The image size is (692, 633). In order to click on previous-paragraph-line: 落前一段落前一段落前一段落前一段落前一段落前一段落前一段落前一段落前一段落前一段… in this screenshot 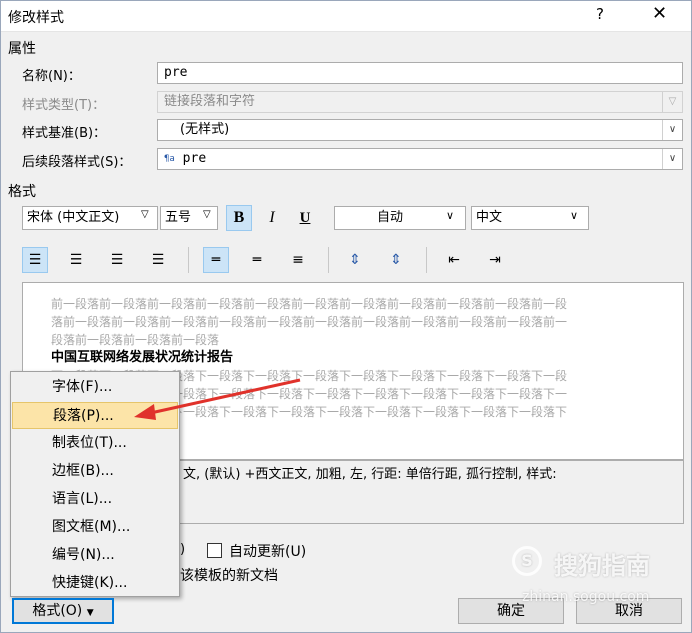, I will do `click(309, 322)`.